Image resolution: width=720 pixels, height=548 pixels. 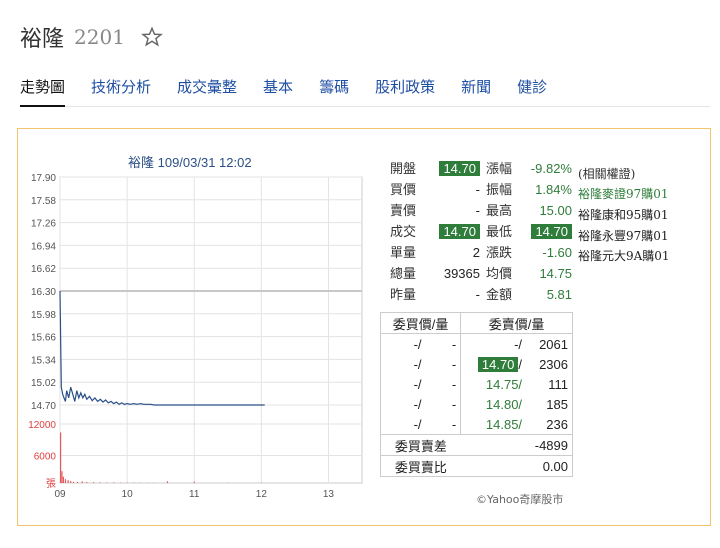 What do you see at coordinates (559, 294) in the screenshot?
I see `quote-value: 5.81` at bounding box center [559, 294].